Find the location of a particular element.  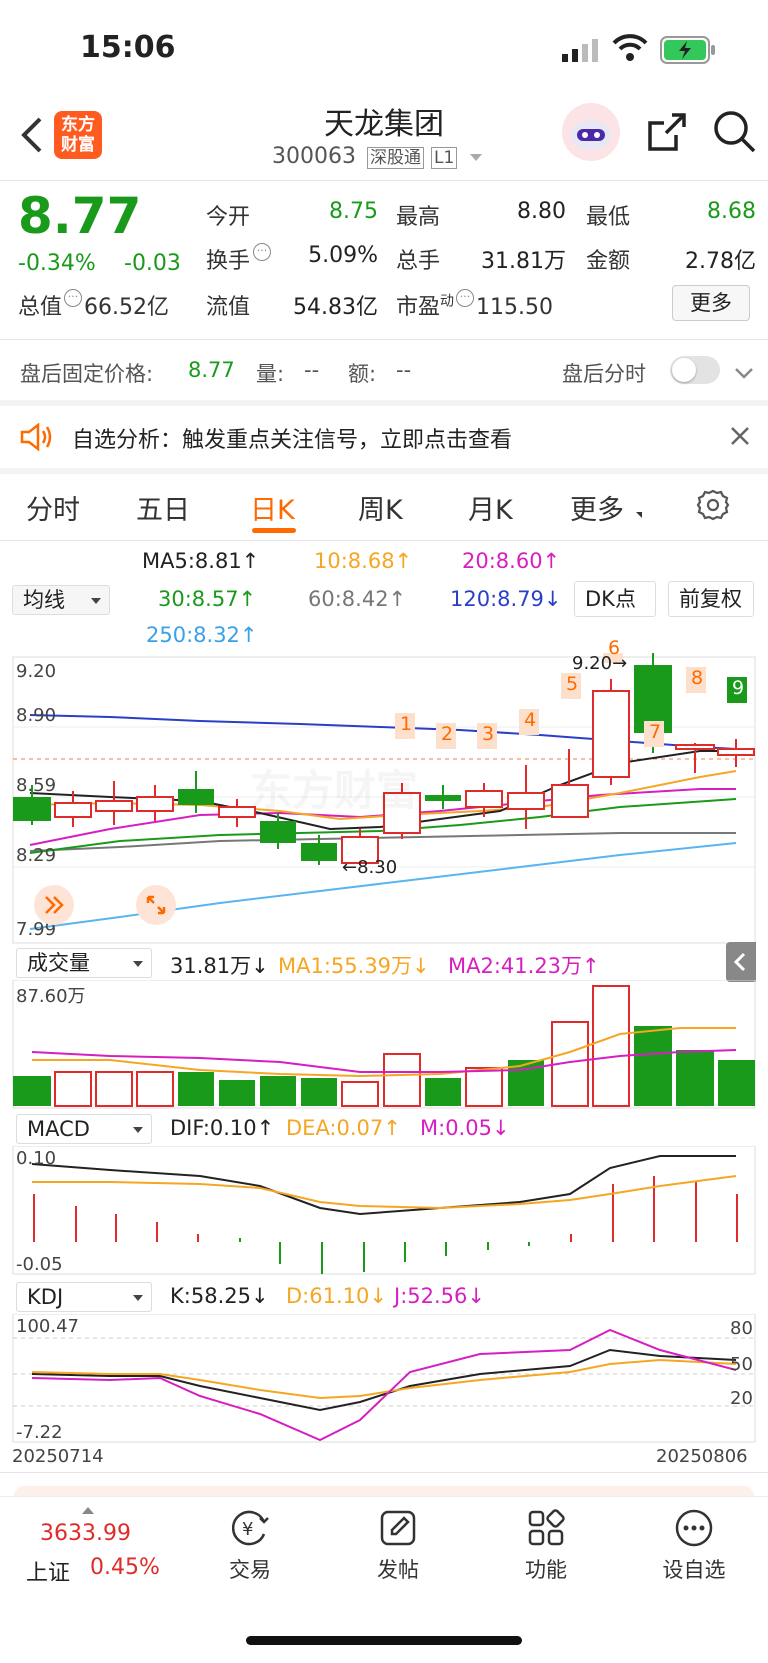

dk-point-button: DK点 is located at coordinates (615, 599).